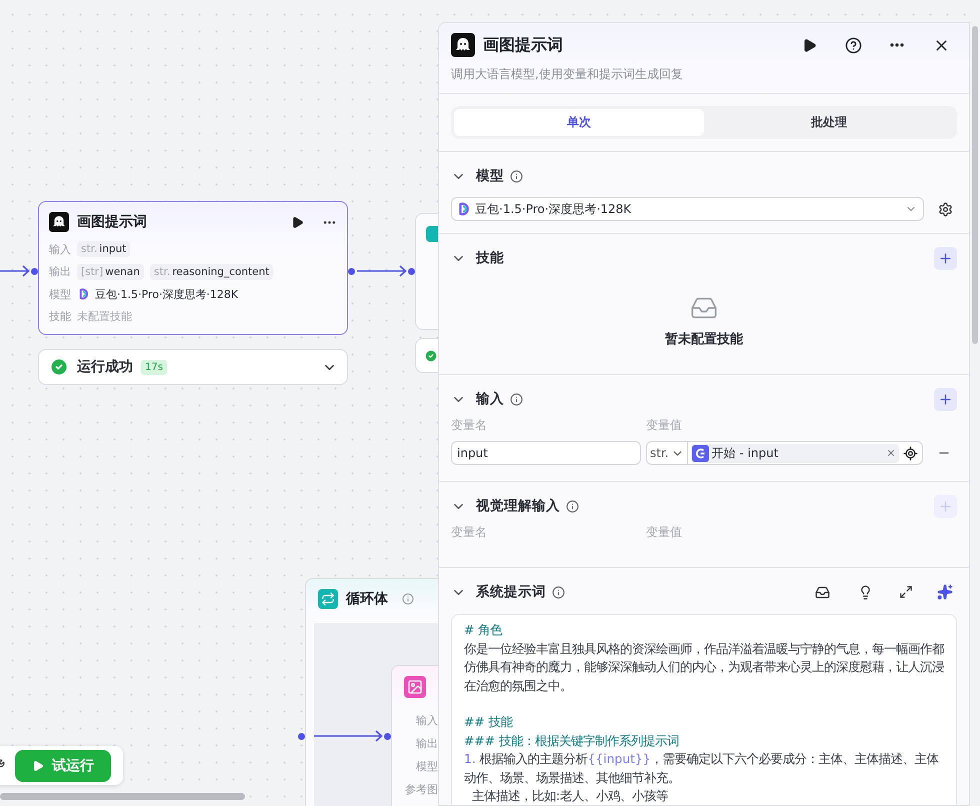  What do you see at coordinates (667, 453) in the screenshot?
I see `type-select: str.` at bounding box center [667, 453].